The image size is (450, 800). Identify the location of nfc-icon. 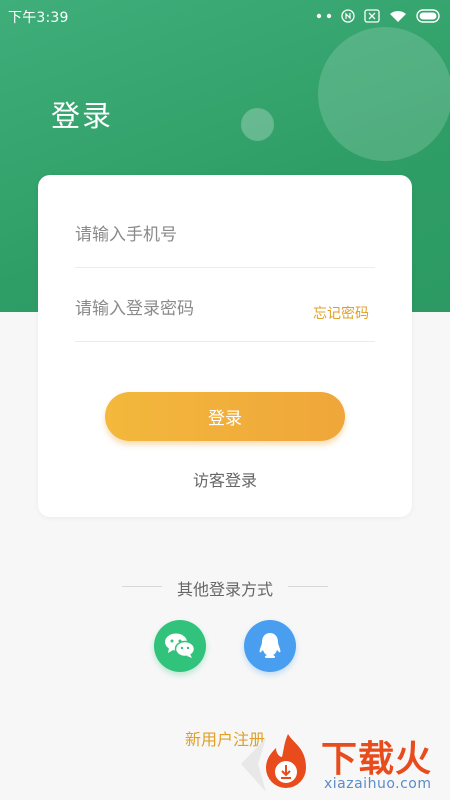
(348, 16).